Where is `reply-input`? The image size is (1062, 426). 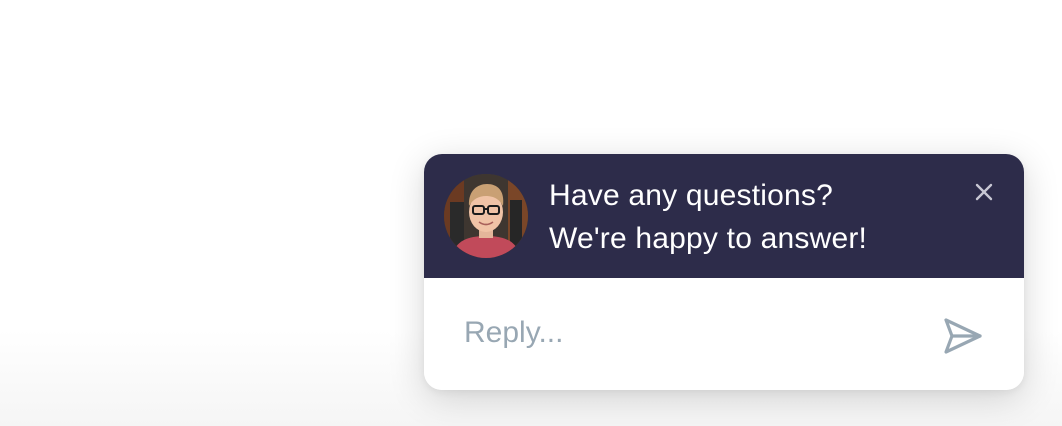 reply-input is located at coordinates (699, 333).